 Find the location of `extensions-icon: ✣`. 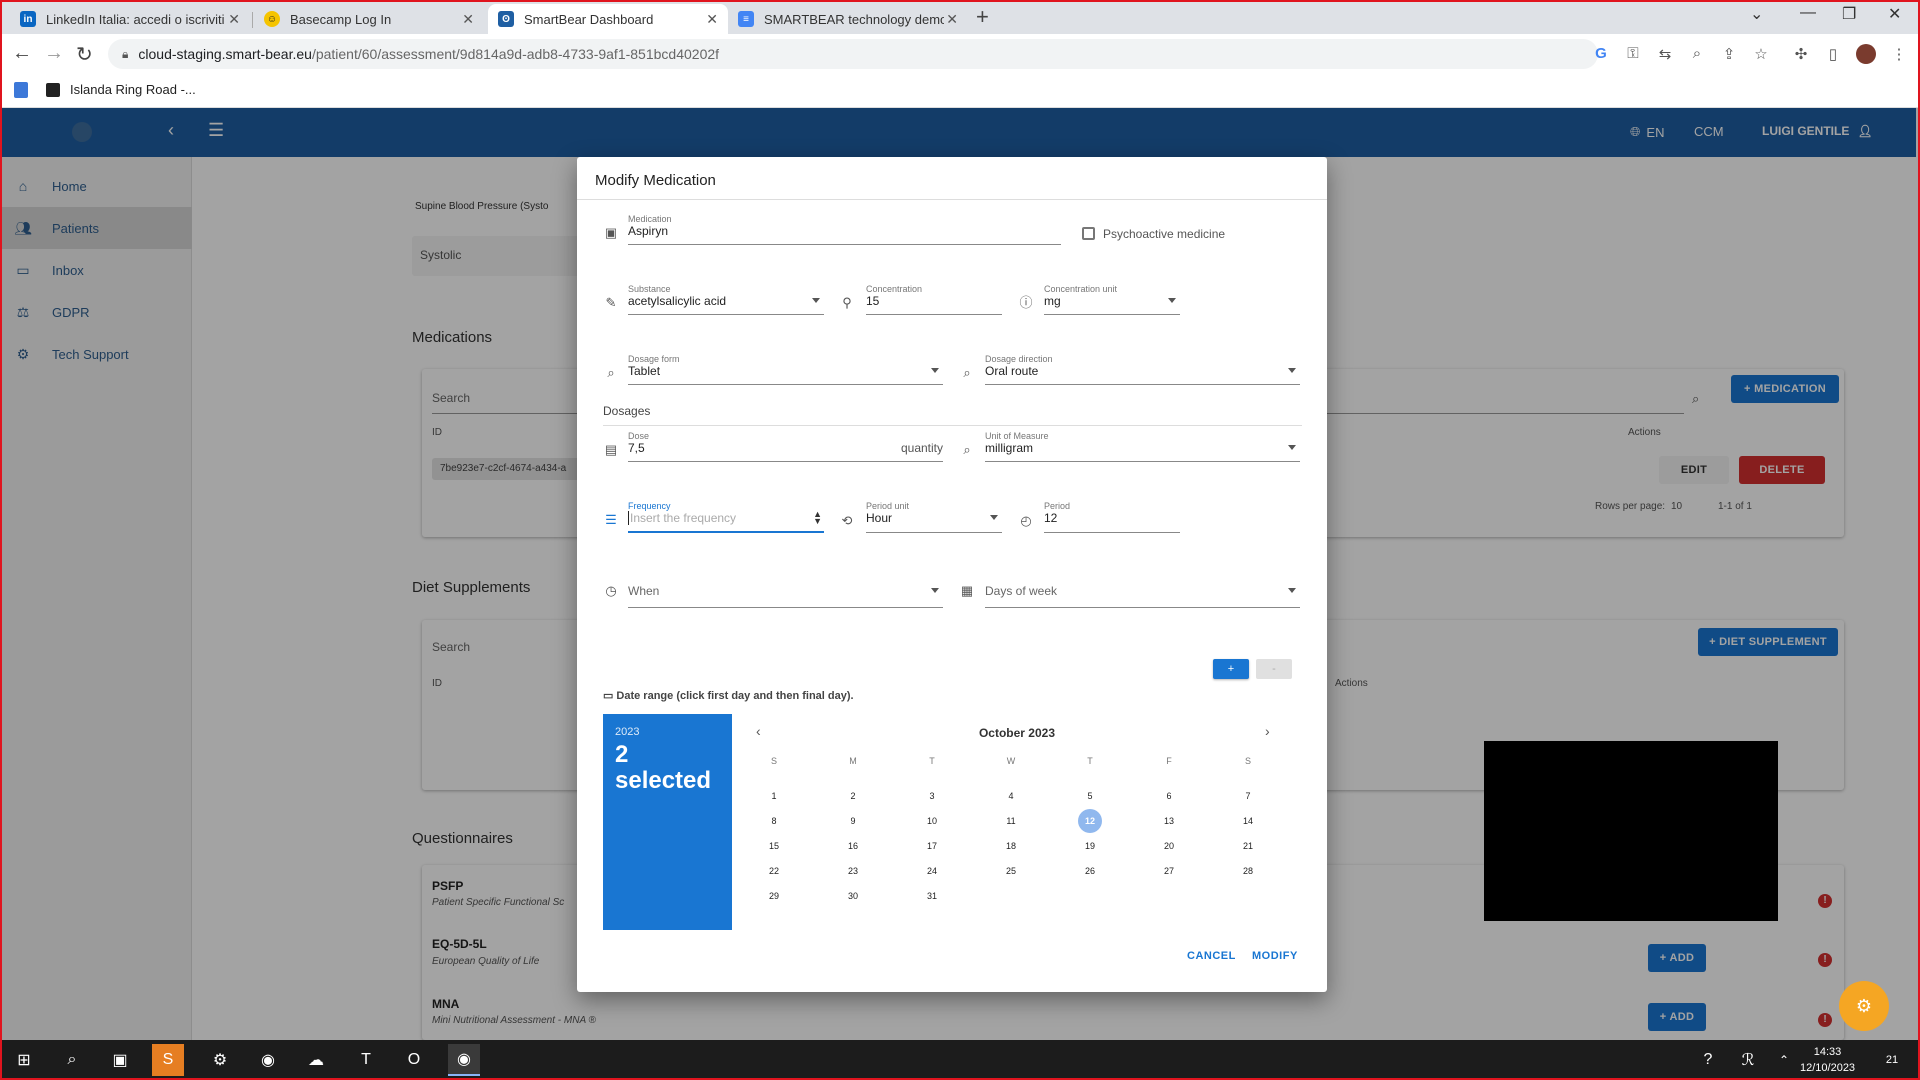

extensions-icon: ✣ is located at coordinates (1801, 54).